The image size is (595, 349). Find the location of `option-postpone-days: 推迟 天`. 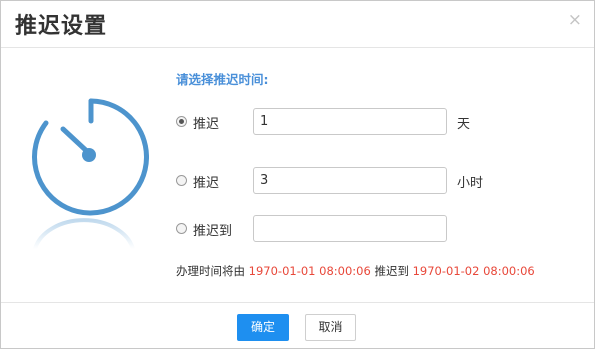

option-postpone-days: 推迟 天 is located at coordinates (336, 122).